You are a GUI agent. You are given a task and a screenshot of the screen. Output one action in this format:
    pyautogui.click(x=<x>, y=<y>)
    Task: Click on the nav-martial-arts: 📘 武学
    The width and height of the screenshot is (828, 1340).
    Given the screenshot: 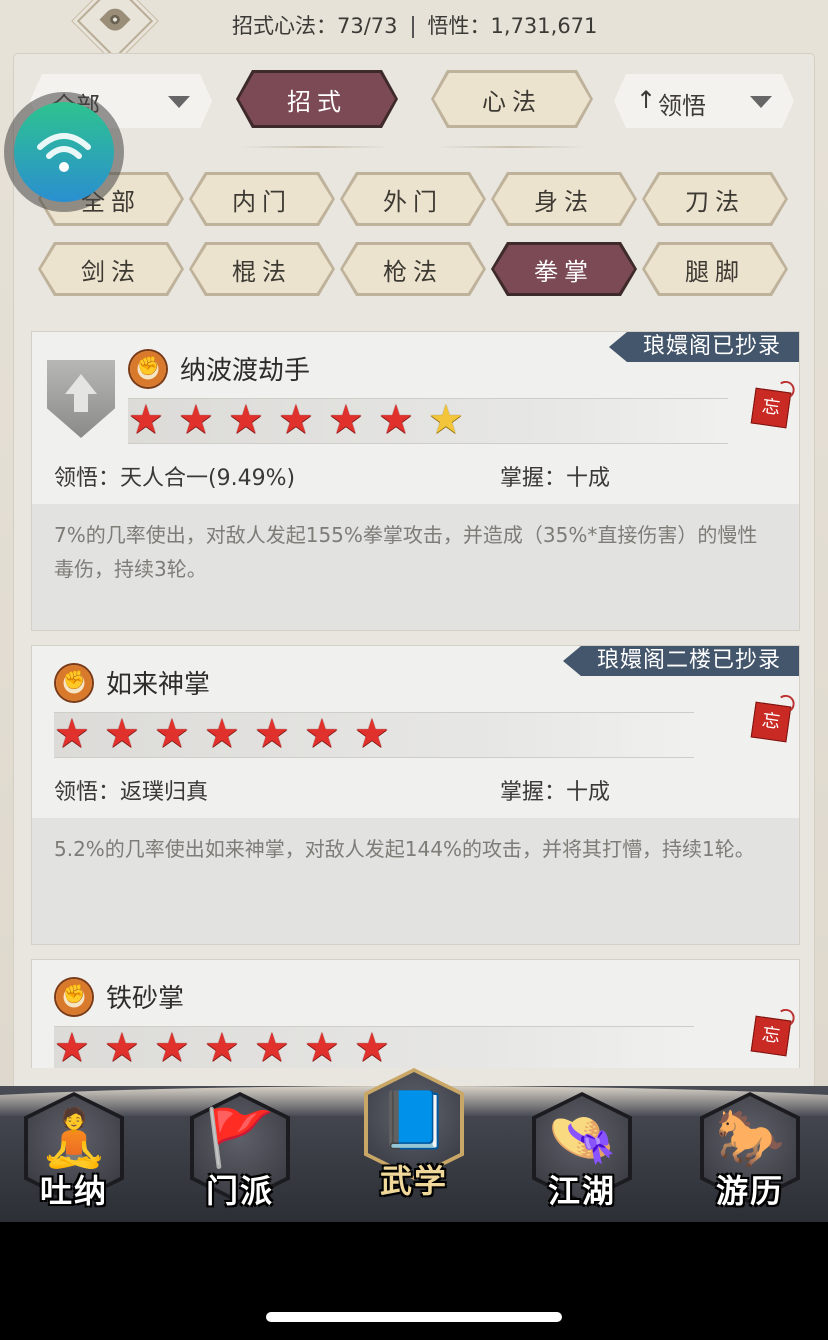 What is the action you would take?
    pyautogui.click(x=414, y=1145)
    